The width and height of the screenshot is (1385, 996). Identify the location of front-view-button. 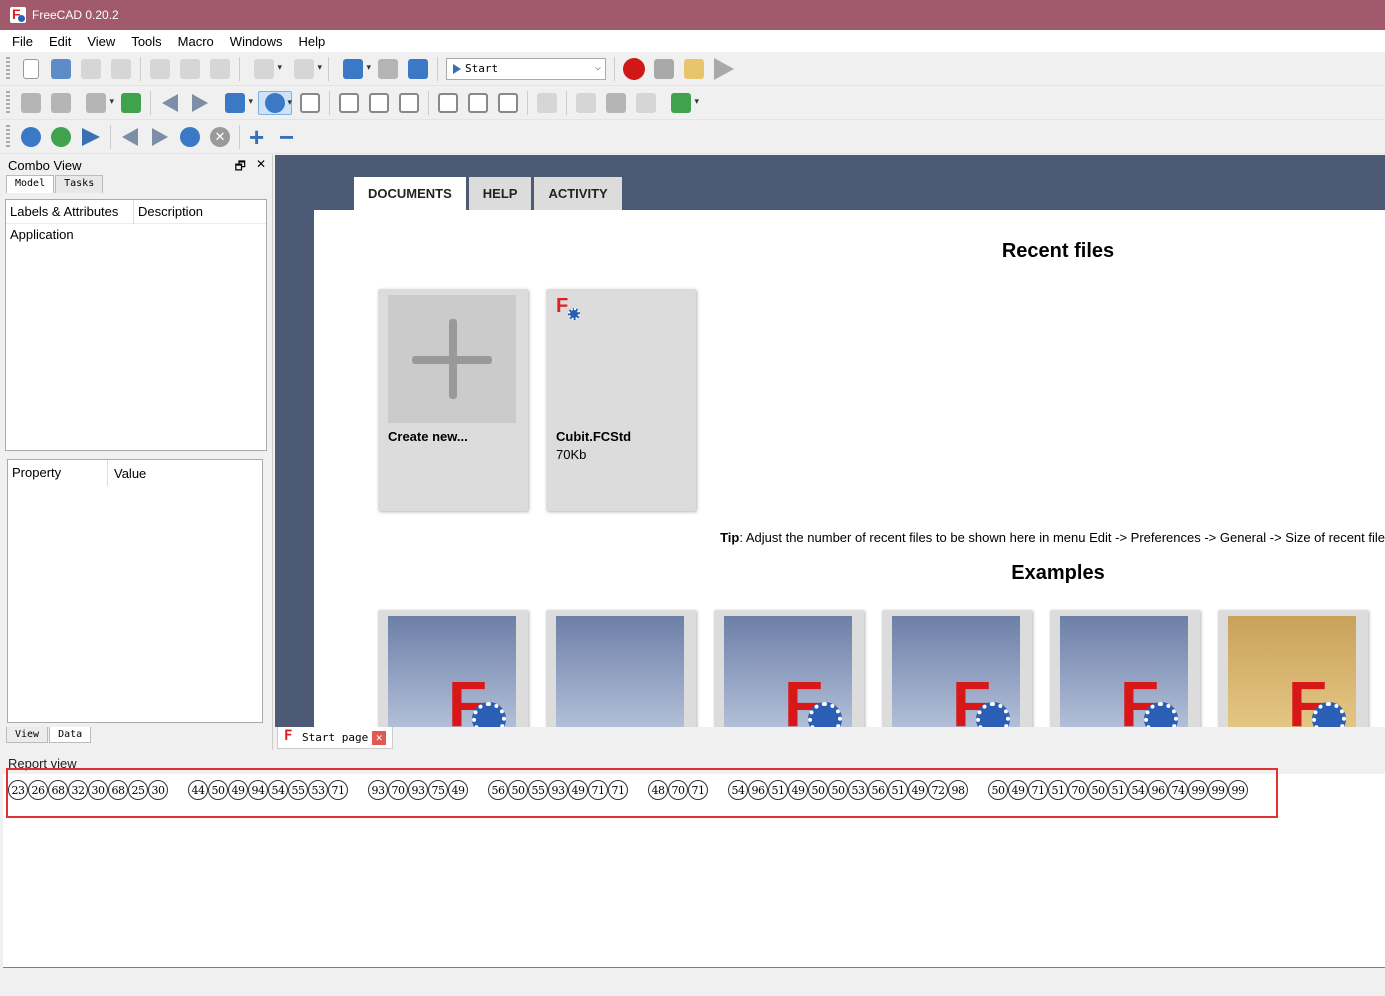
(349, 103).